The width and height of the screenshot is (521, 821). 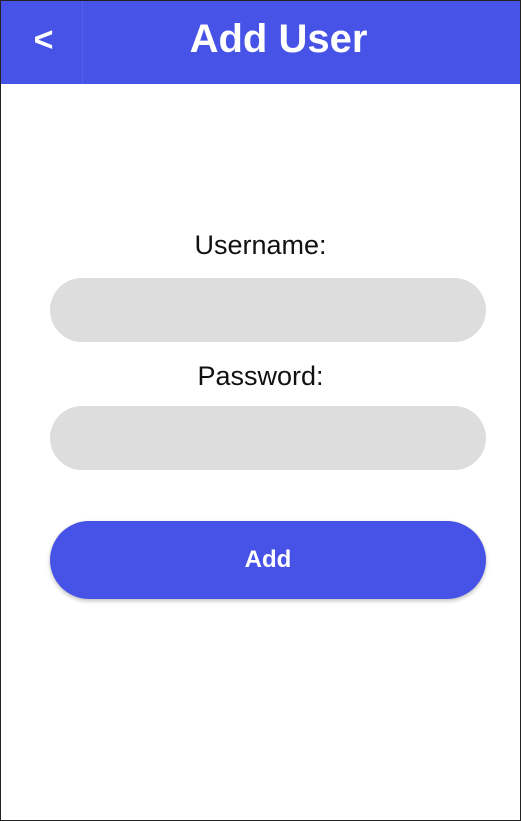 I want to click on password-label: Password:, so click(x=260, y=376).